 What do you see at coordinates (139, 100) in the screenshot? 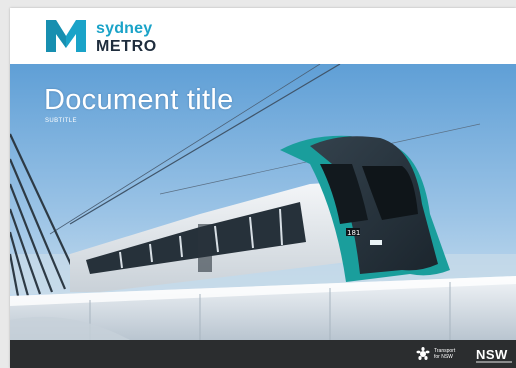
I see `document-title: Document title` at bounding box center [139, 100].